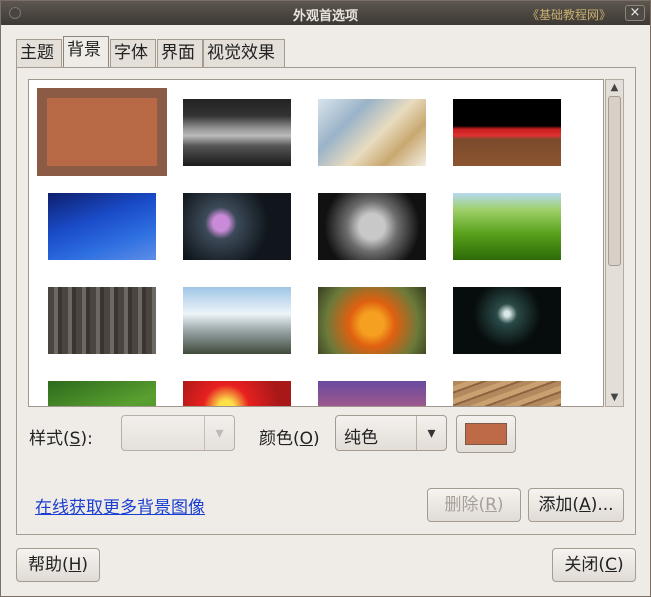 Image resolution: width=651 pixels, height=597 pixels. I want to click on style-combo: ▾, so click(178, 433).